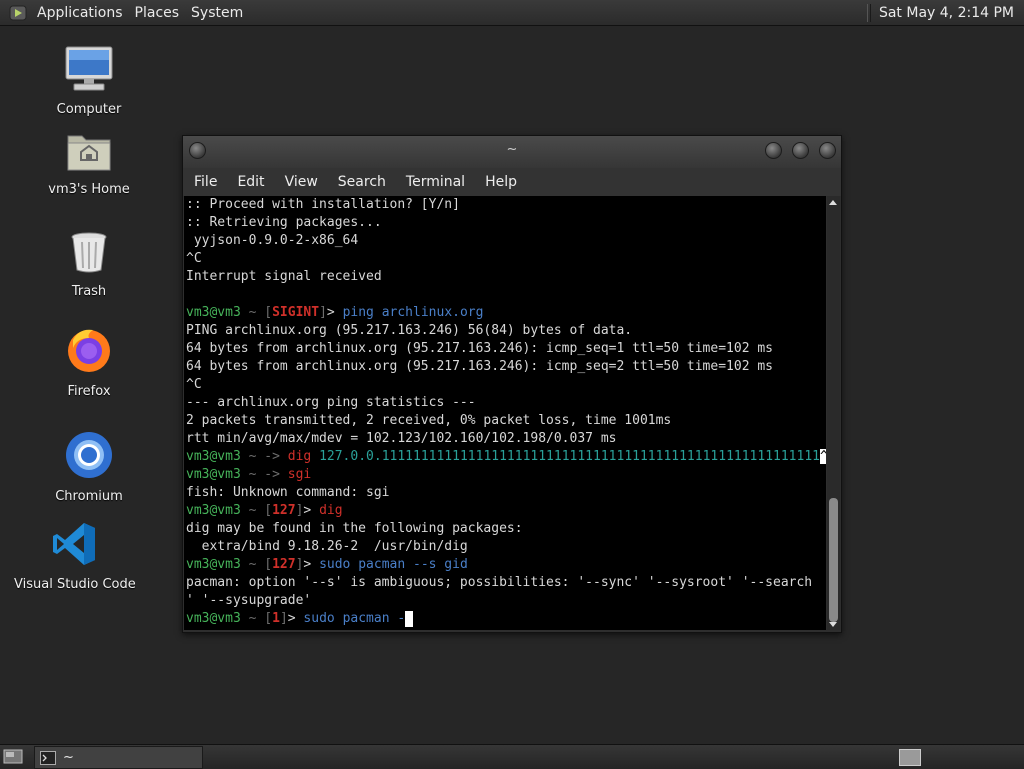  I want to click on taskbar-button-label: ~, so click(68, 757).